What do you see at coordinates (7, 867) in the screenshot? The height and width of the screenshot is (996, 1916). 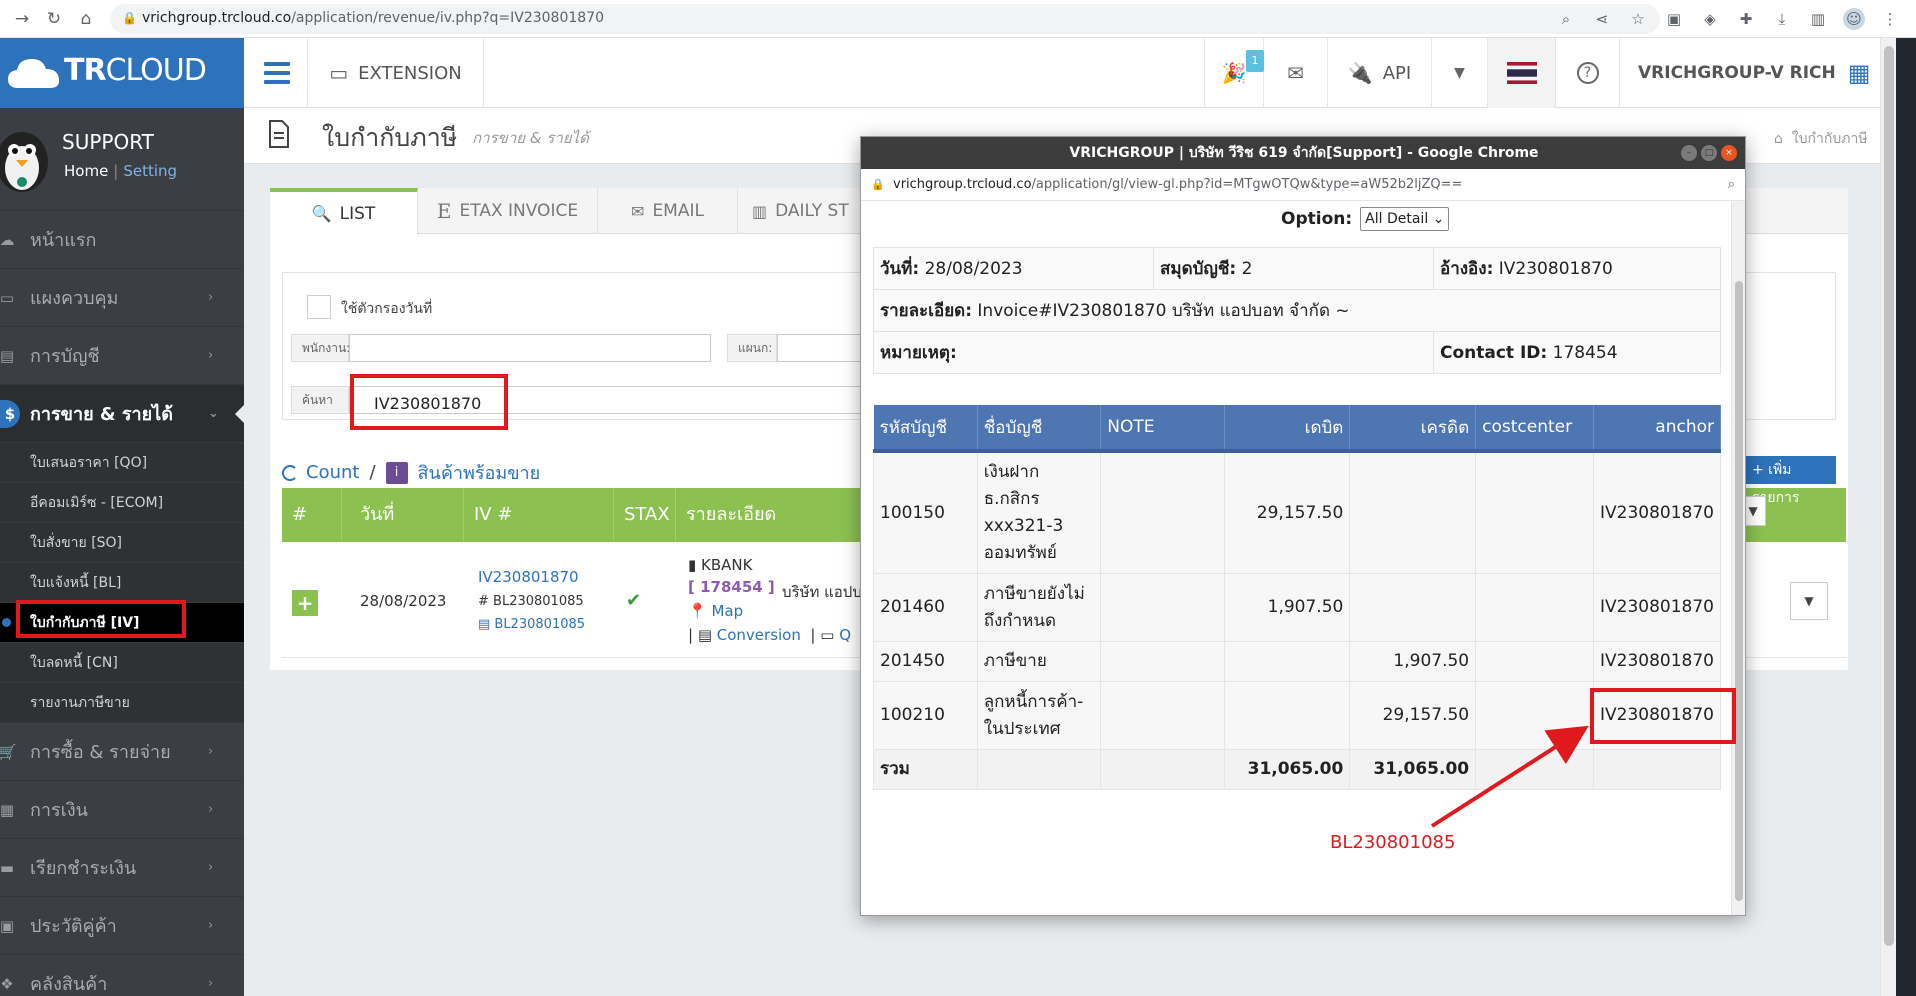 I see `card-icon: ▬` at bounding box center [7, 867].